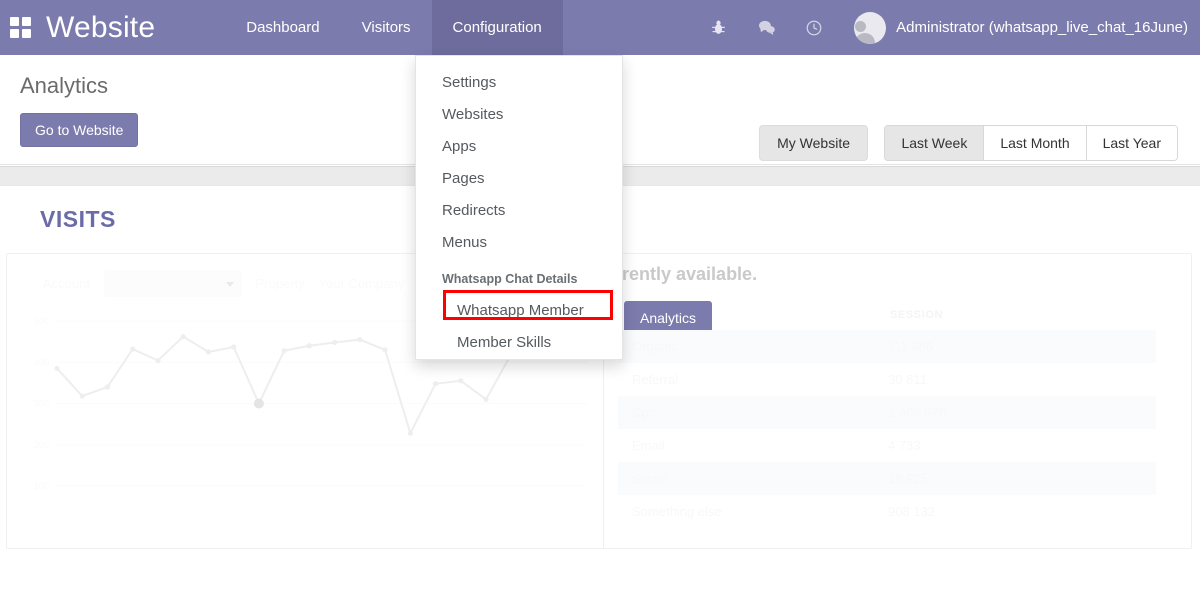 The width and height of the screenshot is (1200, 600). I want to click on visits-section-title: VISITS, so click(78, 219).